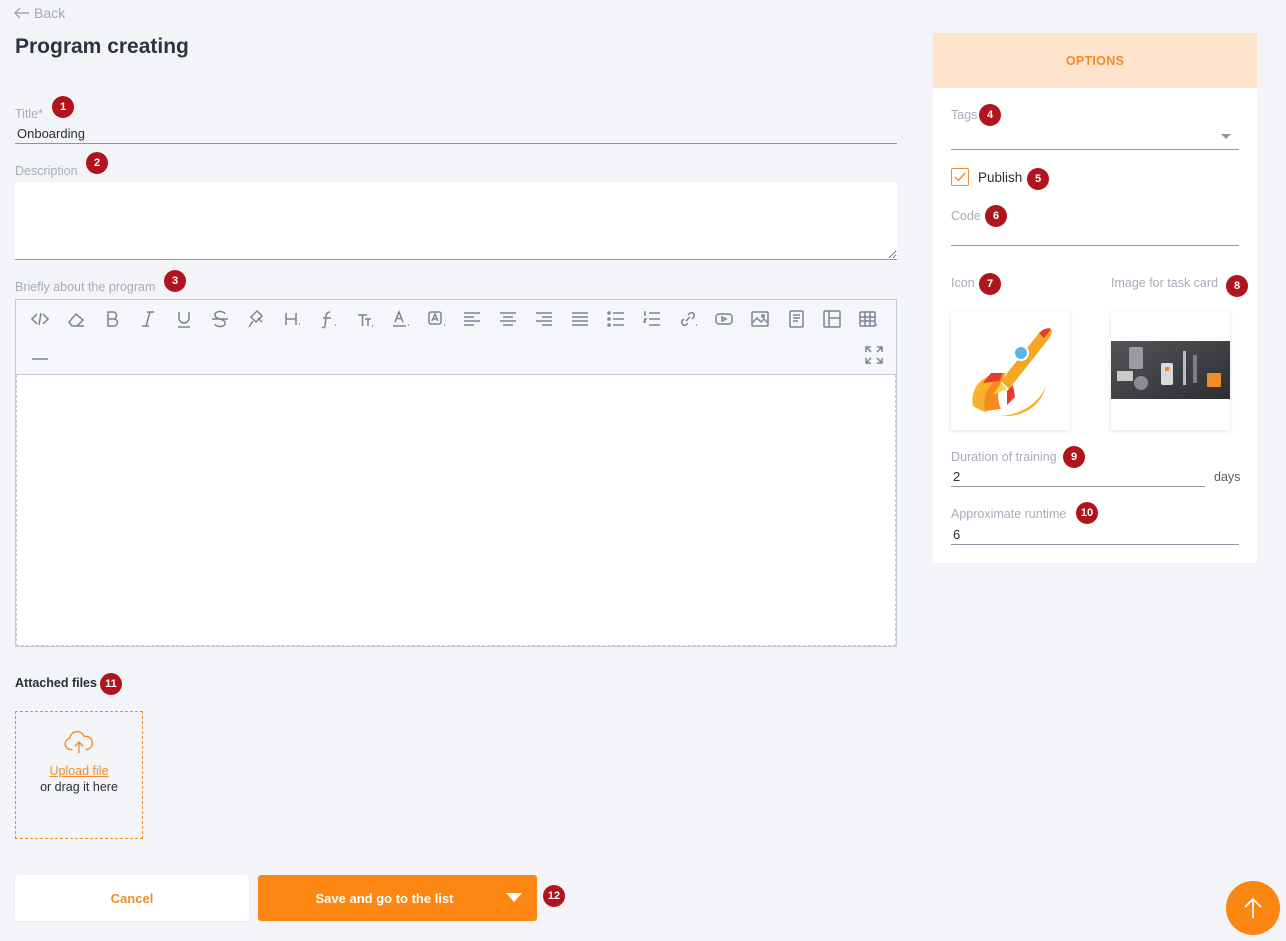 The image size is (1286, 941). I want to click on italic-icon, so click(148, 319).